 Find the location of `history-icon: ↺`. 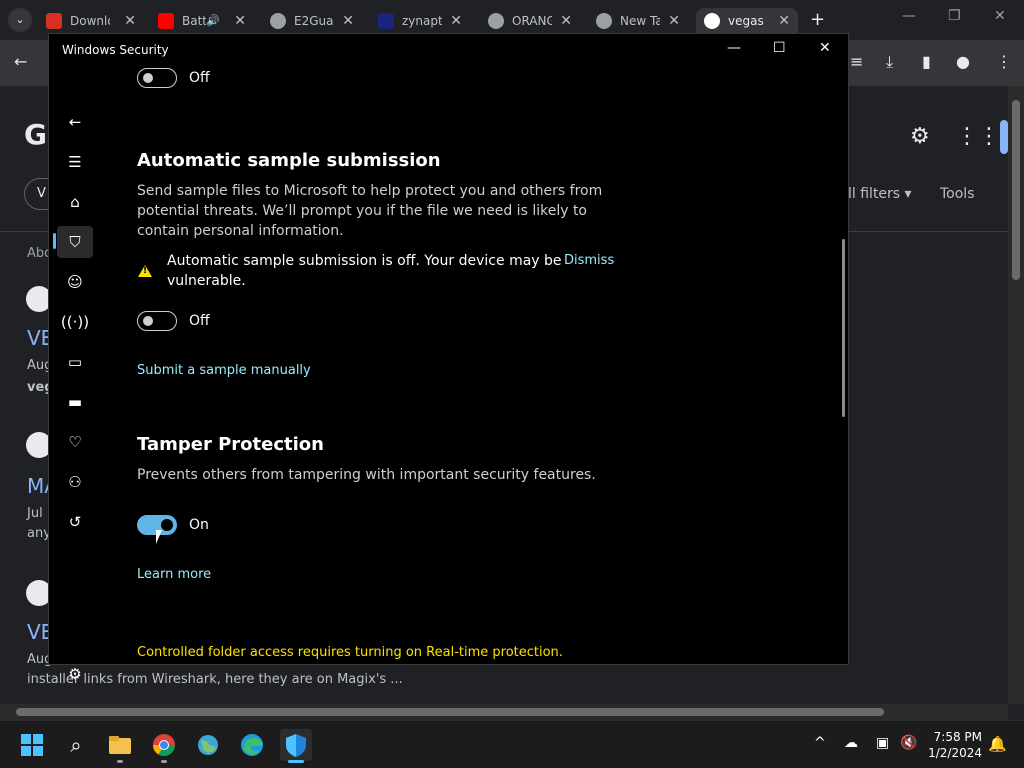

history-icon: ↺ is located at coordinates (75, 522).